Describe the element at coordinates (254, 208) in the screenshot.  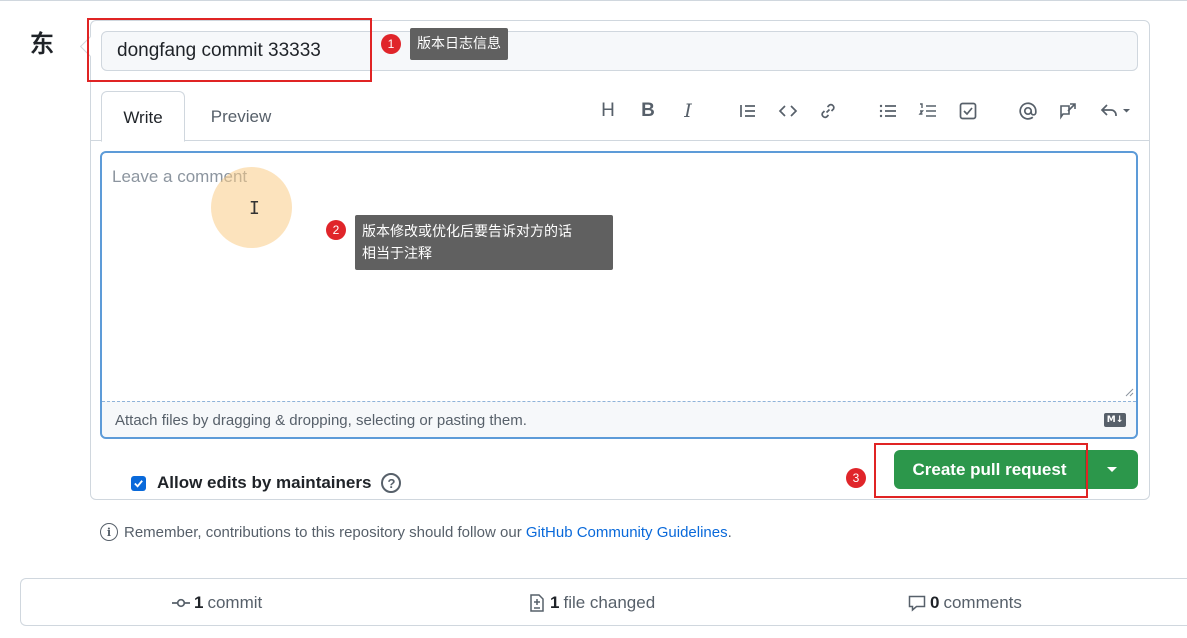
I see `text-cursor-icon: I` at that location.